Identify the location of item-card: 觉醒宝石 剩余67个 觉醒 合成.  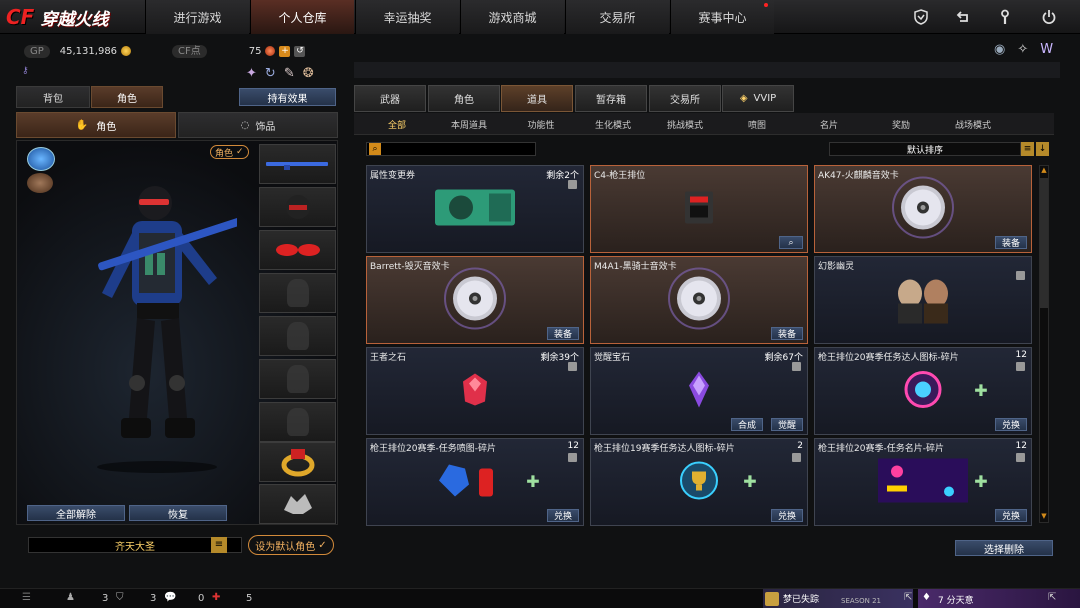
(699, 391).